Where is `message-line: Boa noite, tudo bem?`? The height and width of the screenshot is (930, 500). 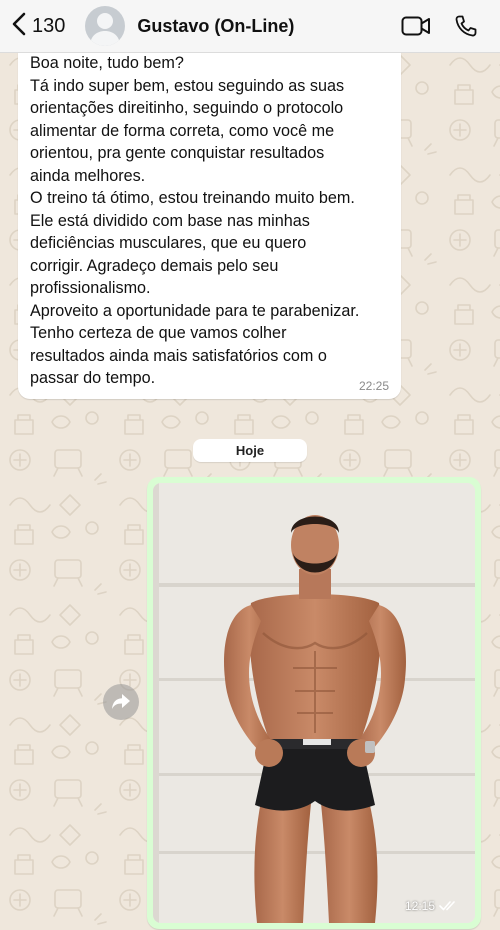
message-line: Boa noite, tudo bem? is located at coordinates (107, 63).